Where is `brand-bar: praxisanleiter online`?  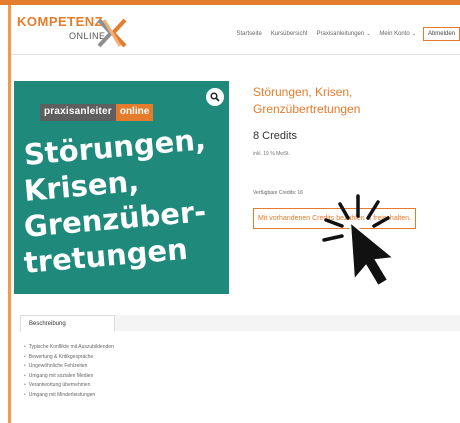 brand-bar: praxisanleiter online is located at coordinates (97, 112).